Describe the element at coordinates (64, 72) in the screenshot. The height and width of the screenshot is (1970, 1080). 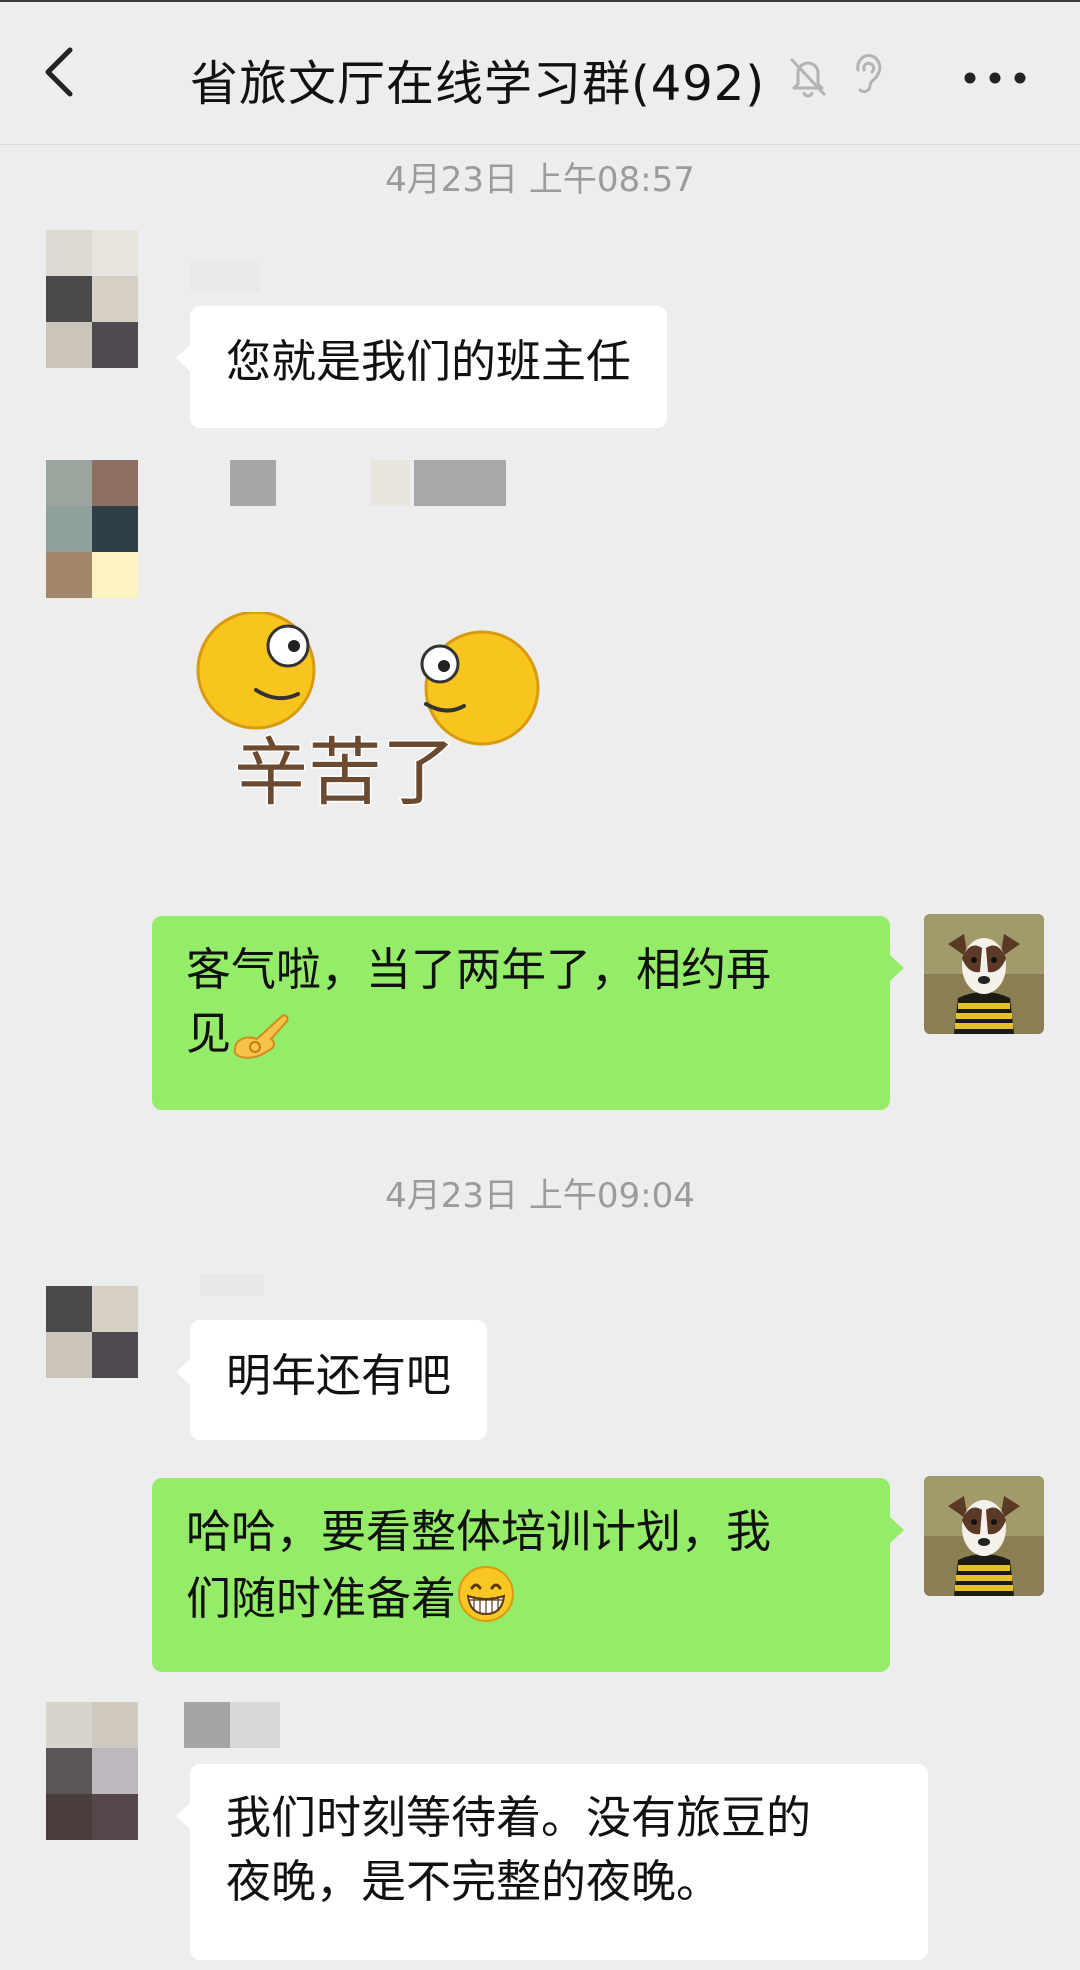
I see `chevron-left-icon` at that location.